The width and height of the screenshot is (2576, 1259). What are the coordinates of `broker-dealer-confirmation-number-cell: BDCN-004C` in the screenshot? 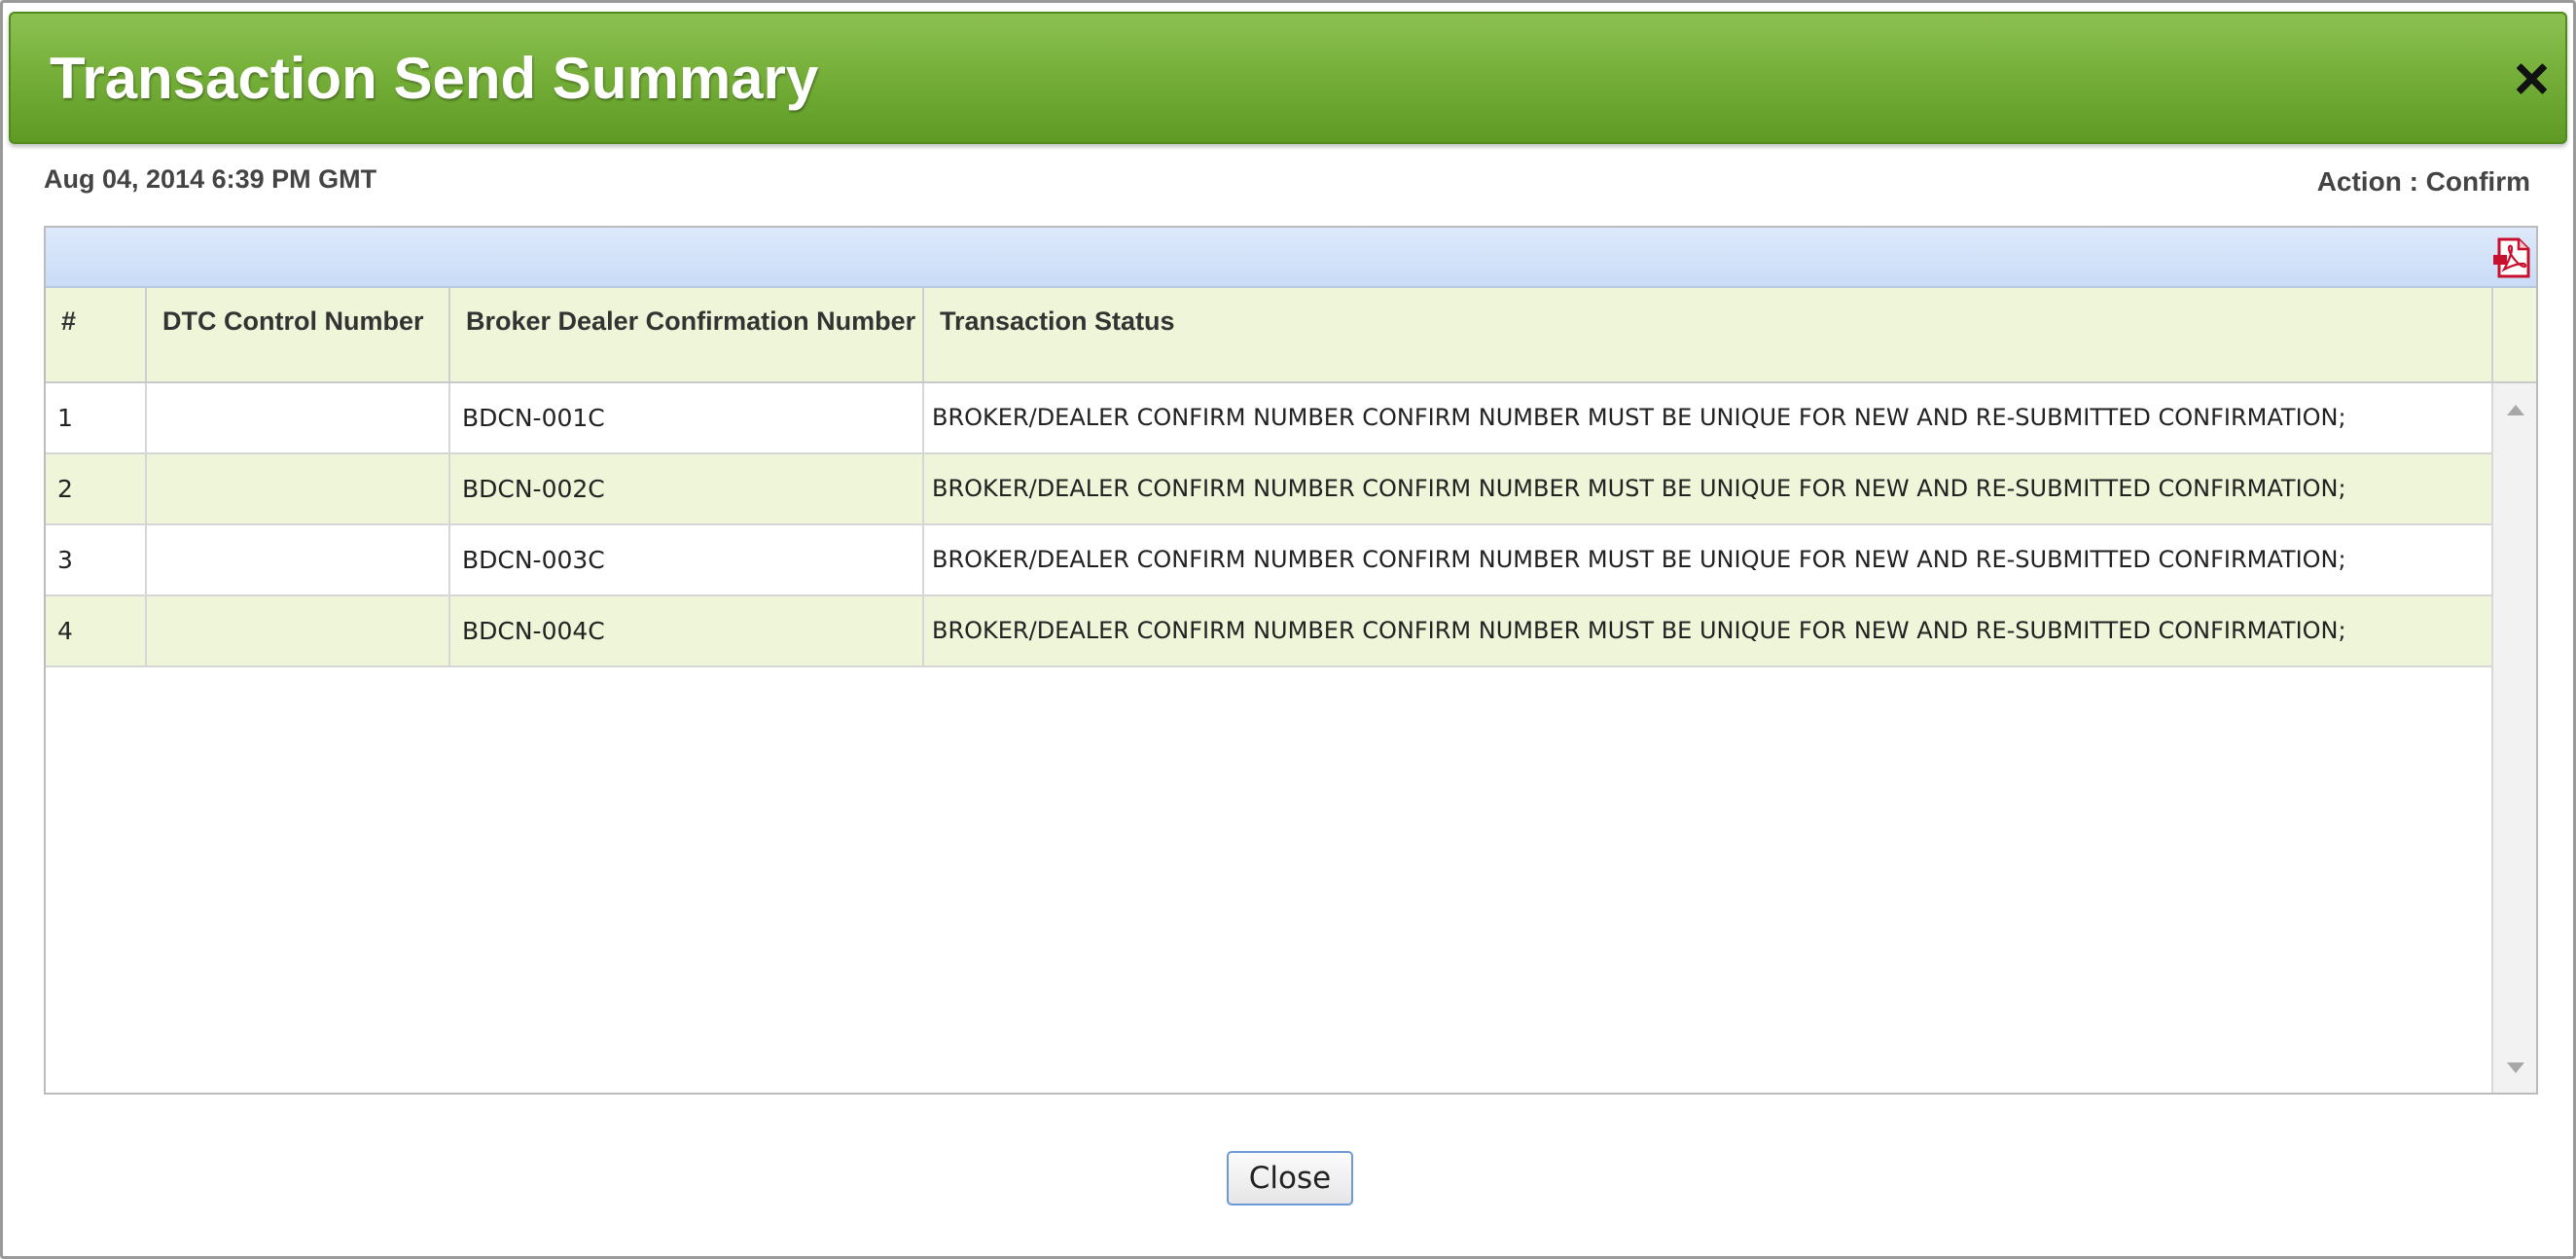 It's located at (687, 631).